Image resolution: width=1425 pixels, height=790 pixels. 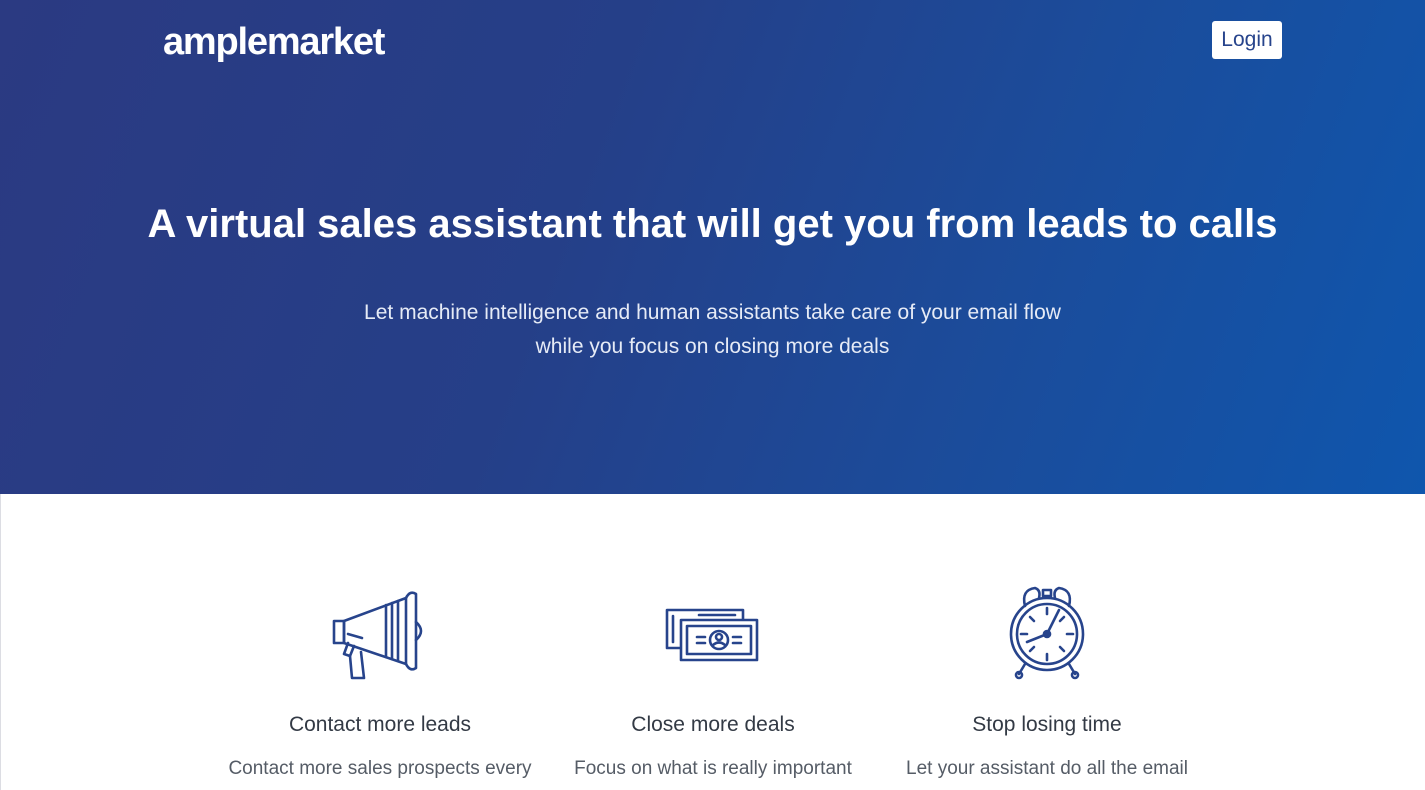 I want to click on alarm-clock-icon, so click(x=1047, y=634).